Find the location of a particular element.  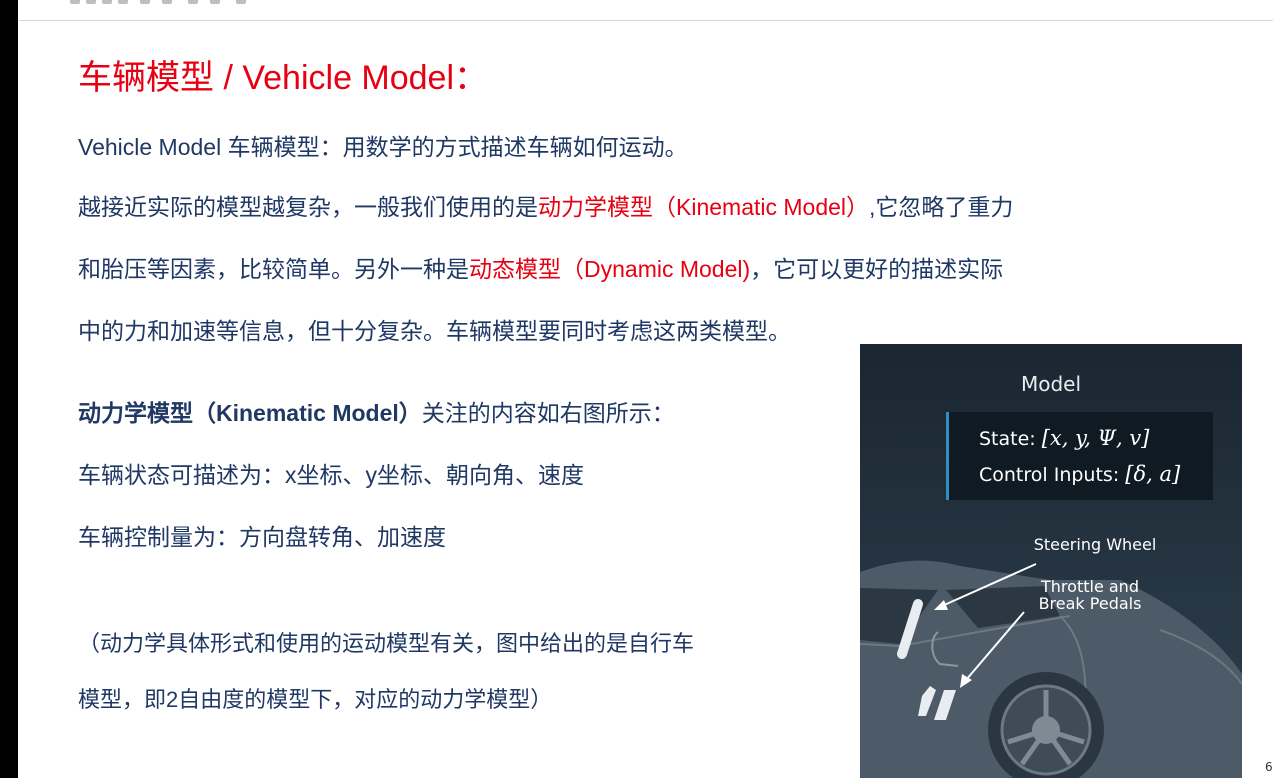

left-edge-bar is located at coordinates (9, 389).